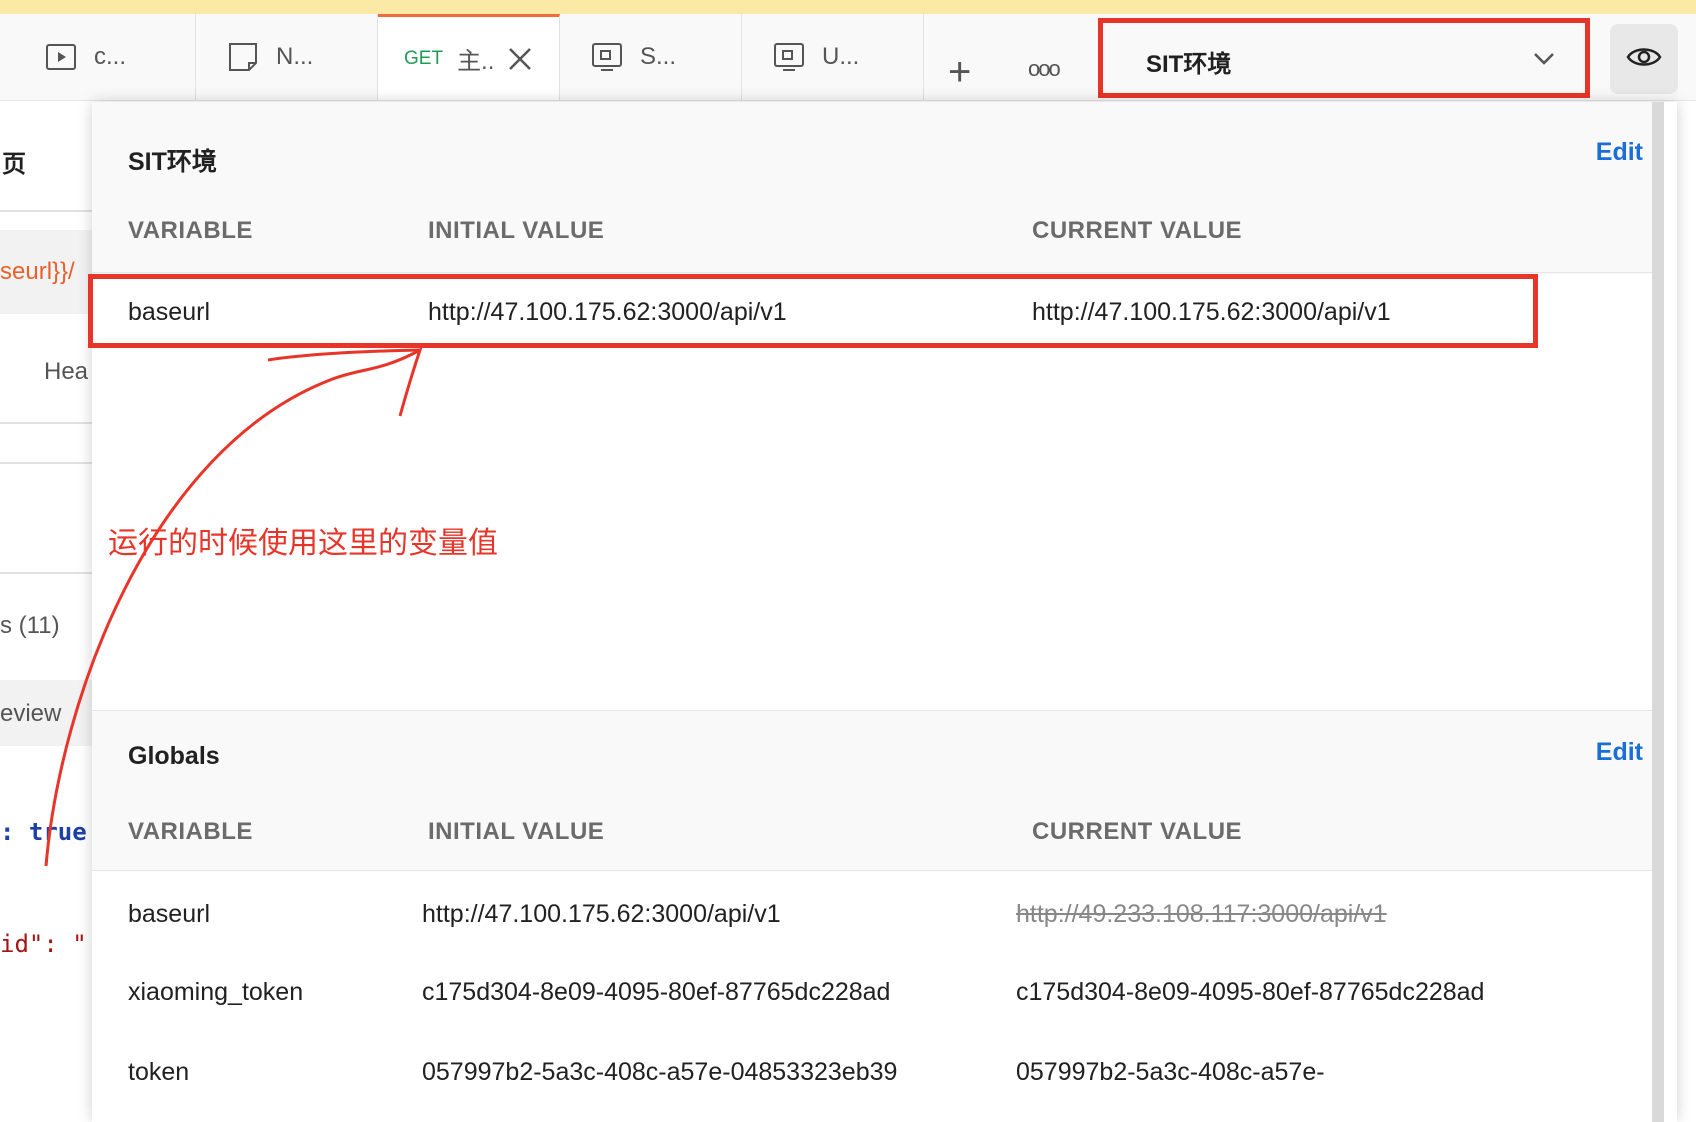  Describe the element at coordinates (172, 162) in the screenshot. I see `env-section-title: SIT环境` at that location.